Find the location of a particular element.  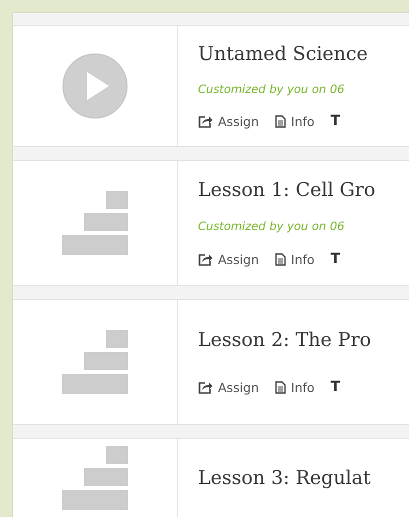

item-title: Lesson 2: The Pro is located at coordinates (303, 339).